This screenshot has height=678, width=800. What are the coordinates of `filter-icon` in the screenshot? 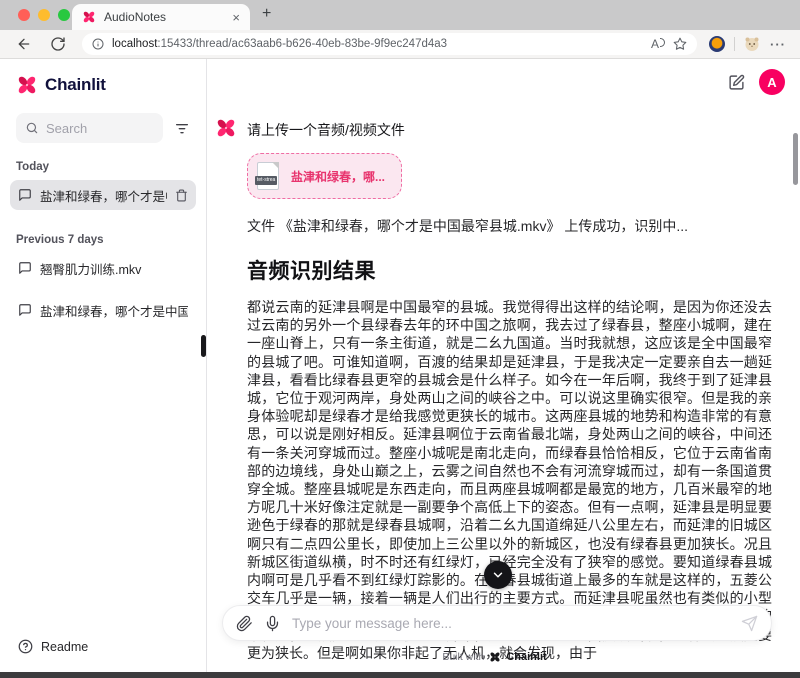 It's located at (182, 128).